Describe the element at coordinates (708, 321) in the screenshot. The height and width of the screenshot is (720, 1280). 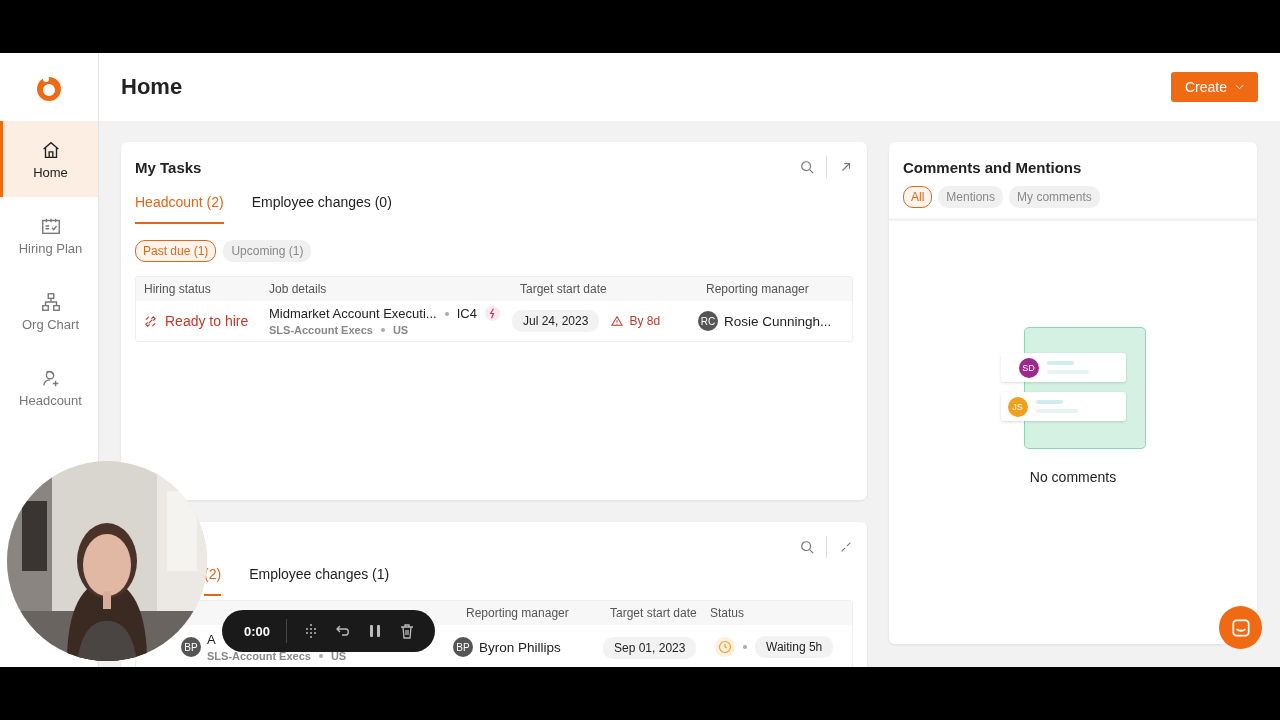
I see `avatar: RC` at that location.